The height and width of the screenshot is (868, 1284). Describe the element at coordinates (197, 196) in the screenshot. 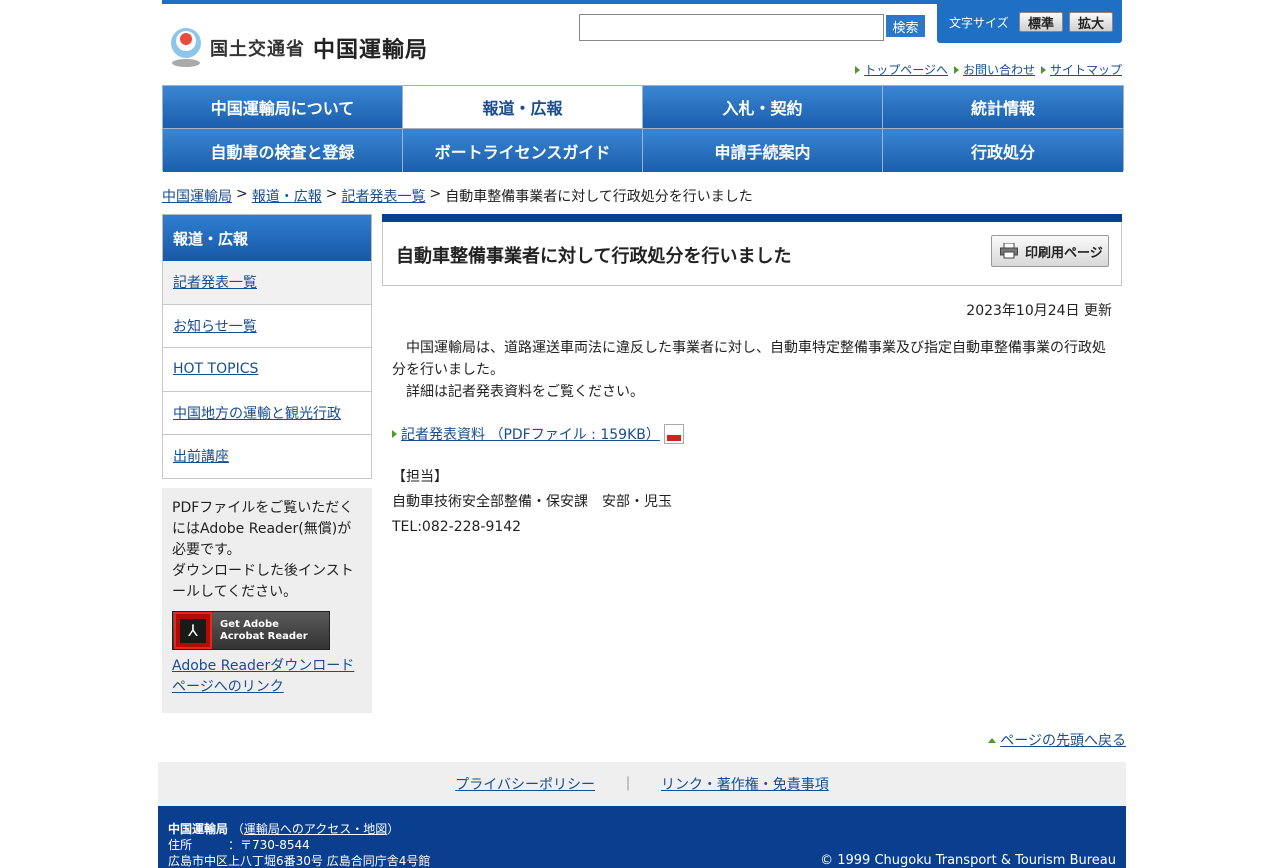

I see `breadcrumb-link-home: 中国運輸局` at that location.